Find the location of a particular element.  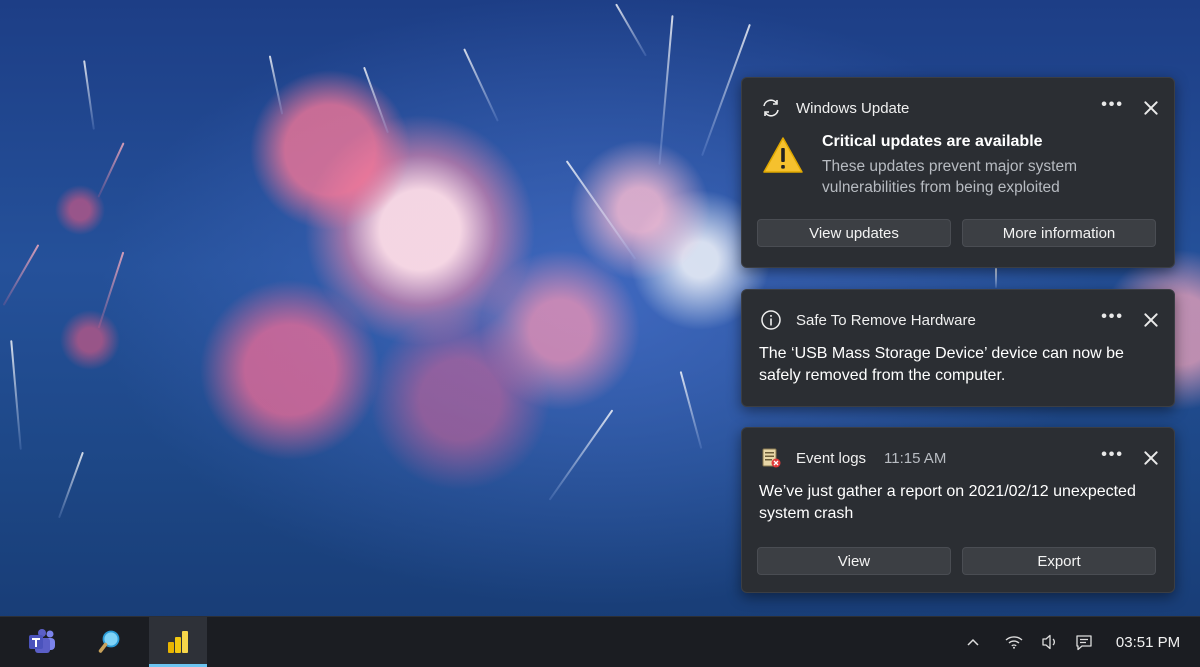

clock: 03:51 PM is located at coordinates (1148, 642).